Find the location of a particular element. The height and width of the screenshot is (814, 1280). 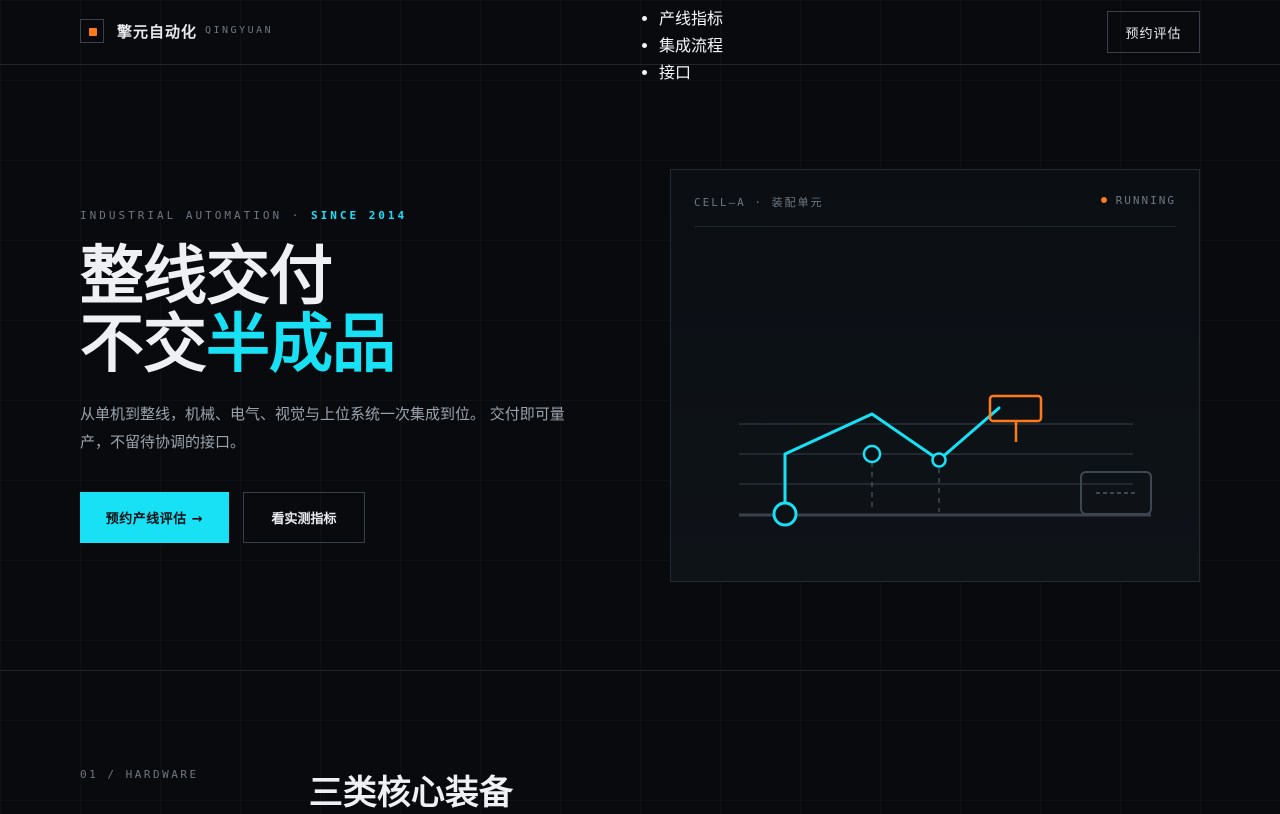

hero-title-plain: 不交 is located at coordinates (143, 345).